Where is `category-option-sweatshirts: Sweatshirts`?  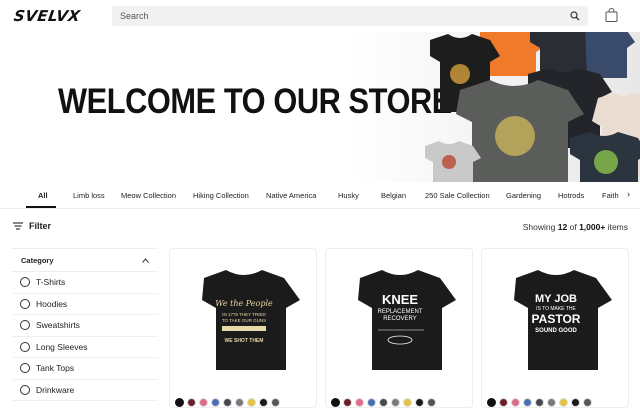 category-option-sweatshirts: Sweatshirts is located at coordinates (85, 326).